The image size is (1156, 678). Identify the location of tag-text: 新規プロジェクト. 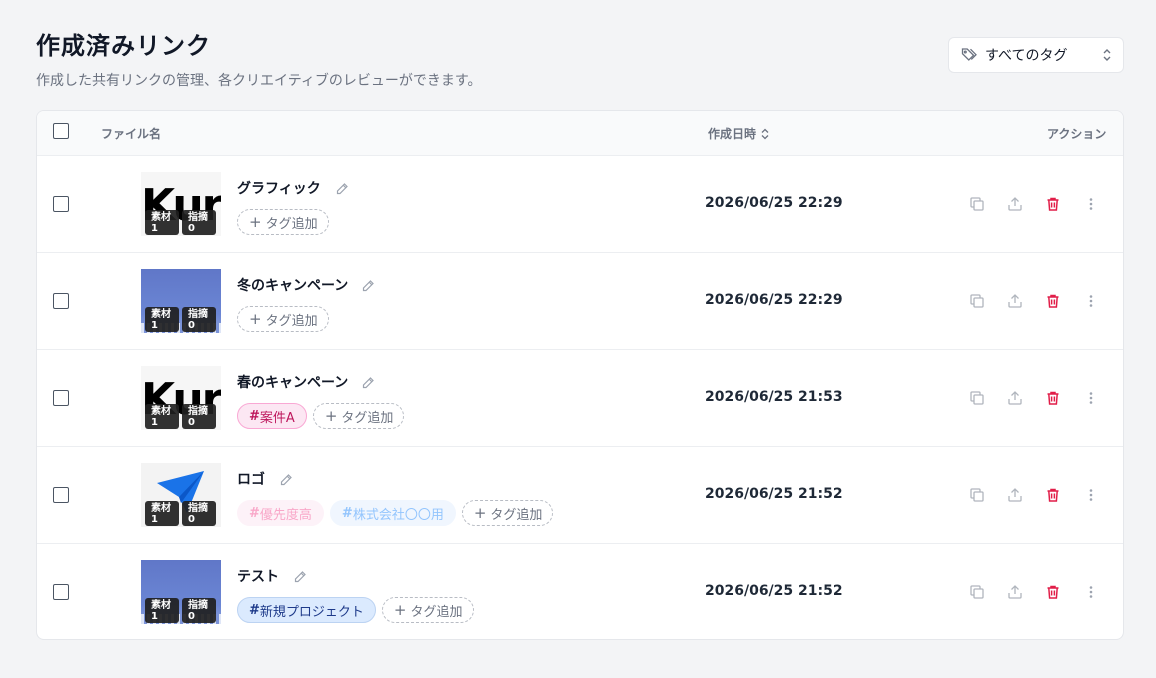
(311, 612).